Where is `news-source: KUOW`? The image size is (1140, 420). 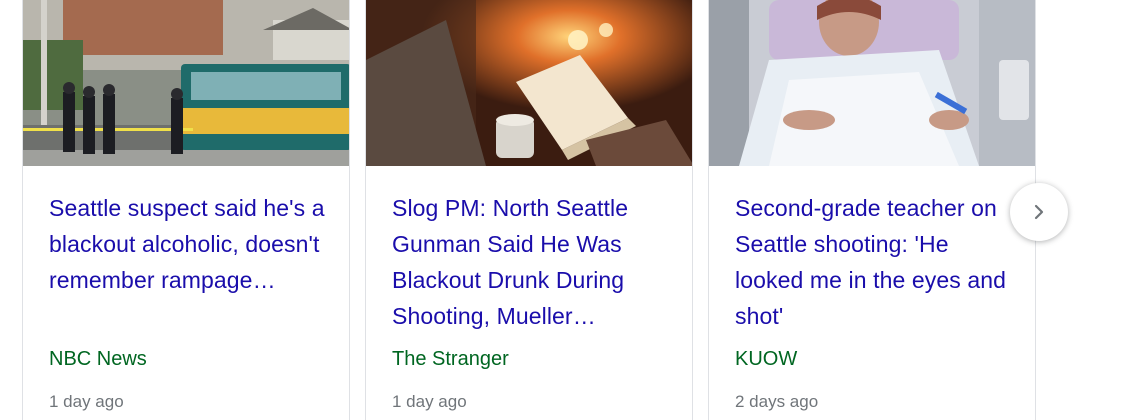 news-source: KUOW is located at coordinates (766, 359).